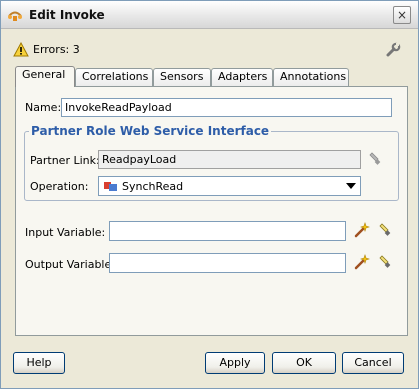  What do you see at coordinates (153, 186) in the screenshot?
I see `operation-value: SynchRead` at bounding box center [153, 186].